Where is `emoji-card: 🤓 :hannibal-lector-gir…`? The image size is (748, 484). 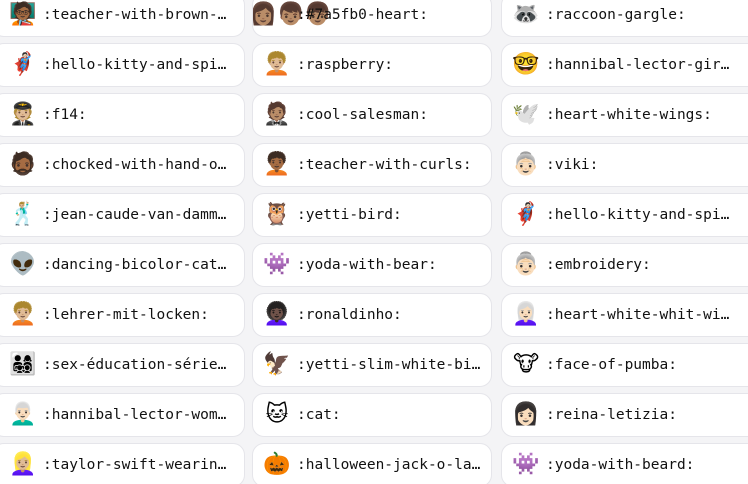
emoji-card: 🤓 :hannibal-lector-gir… is located at coordinates (624, 65).